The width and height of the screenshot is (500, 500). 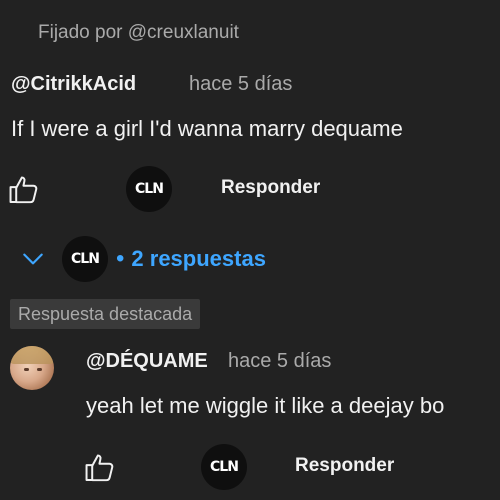 I want to click on like-button, so click(x=24, y=190).